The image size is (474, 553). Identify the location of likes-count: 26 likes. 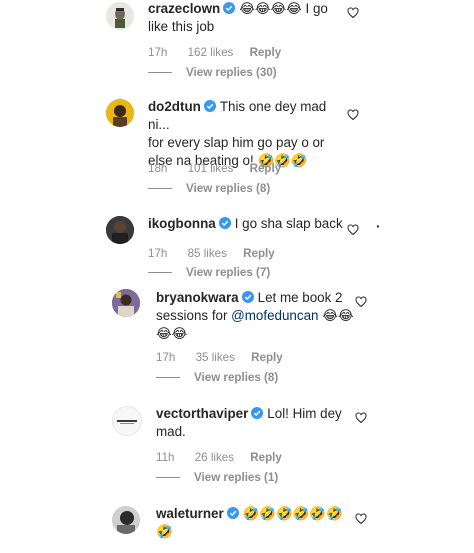
(214, 457).